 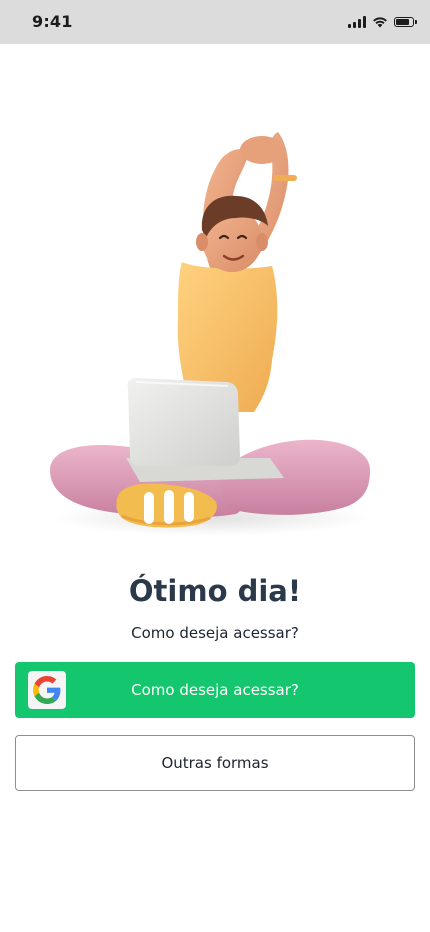 I want to click on battery-icon, so click(x=405, y=22).